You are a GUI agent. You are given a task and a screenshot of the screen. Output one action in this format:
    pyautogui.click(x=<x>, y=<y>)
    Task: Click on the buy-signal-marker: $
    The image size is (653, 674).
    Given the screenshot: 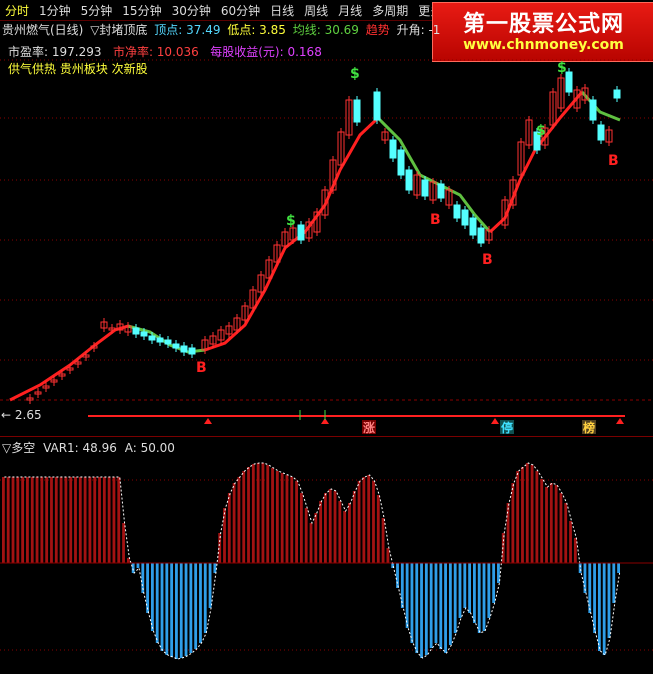 What is the action you would take?
    pyautogui.click(x=355, y=74)
    